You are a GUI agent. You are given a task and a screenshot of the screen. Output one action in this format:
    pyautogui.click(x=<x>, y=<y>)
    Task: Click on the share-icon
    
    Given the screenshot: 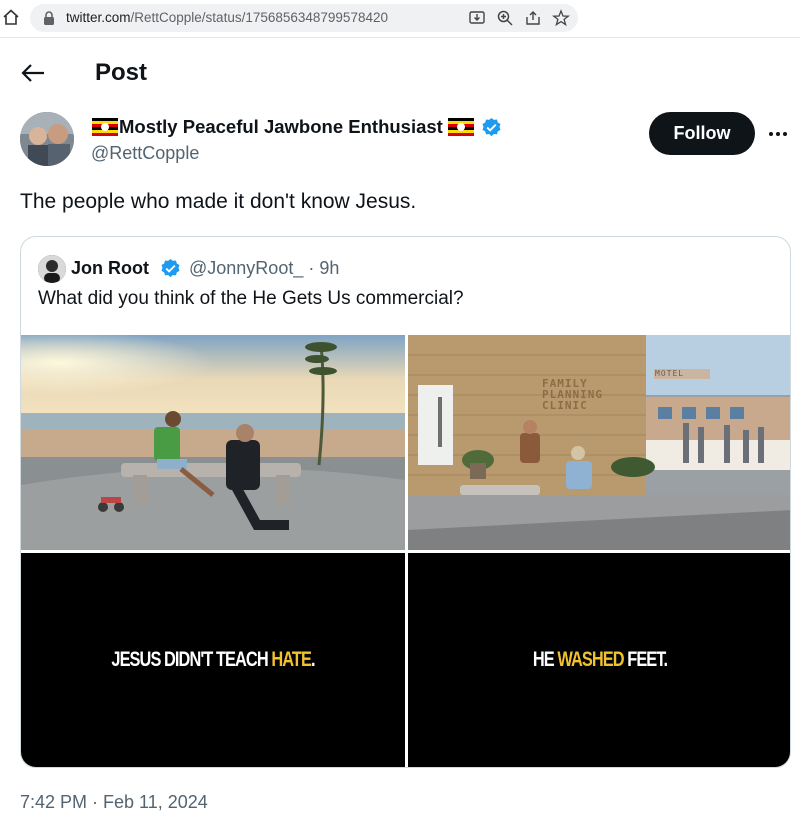 What is the action you would take?
    pyautogui.click(x=533, y=18)
    